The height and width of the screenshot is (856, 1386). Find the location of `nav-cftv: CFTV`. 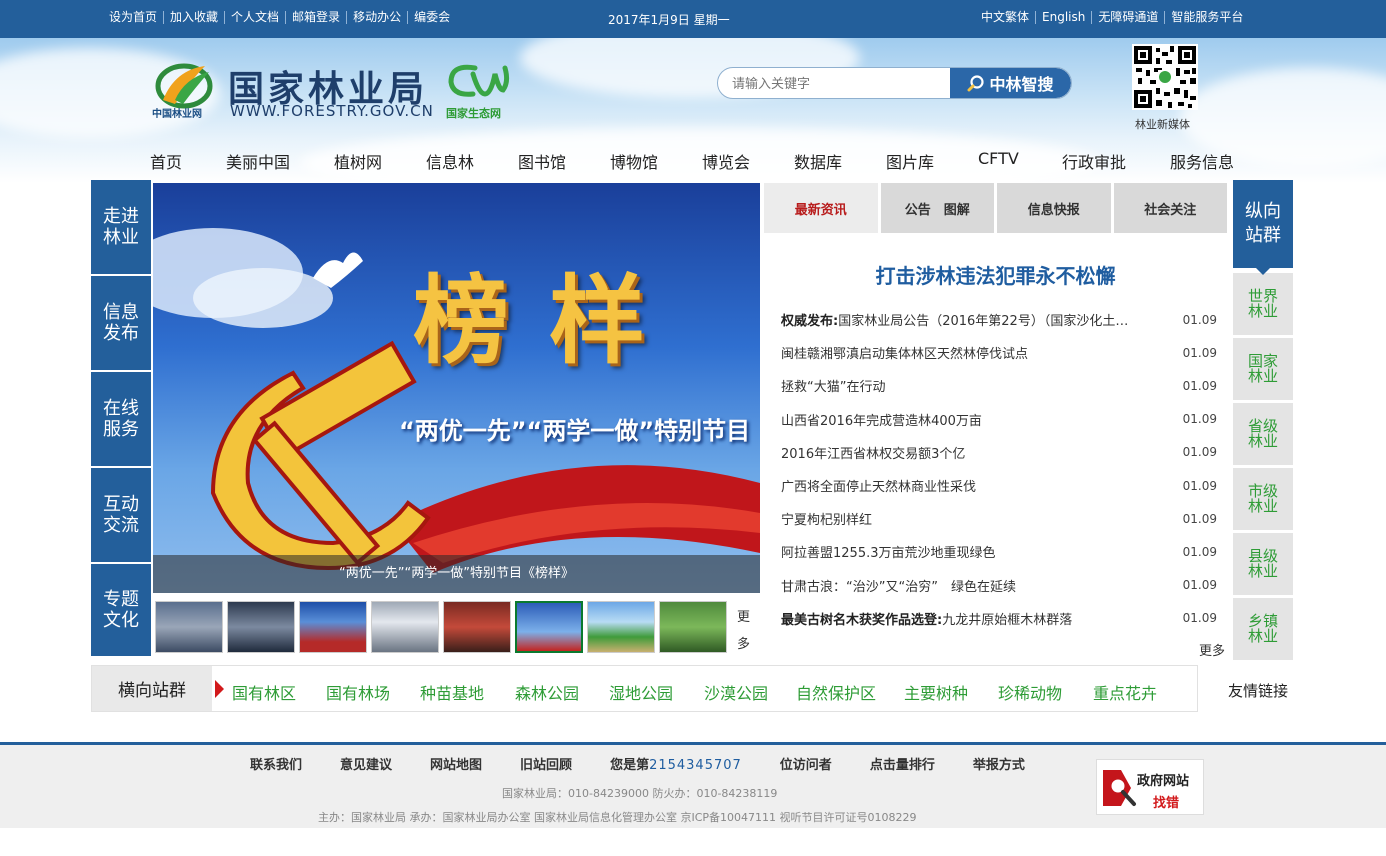

nav-cftv: CFTV is located at coordinates (1020, 161).